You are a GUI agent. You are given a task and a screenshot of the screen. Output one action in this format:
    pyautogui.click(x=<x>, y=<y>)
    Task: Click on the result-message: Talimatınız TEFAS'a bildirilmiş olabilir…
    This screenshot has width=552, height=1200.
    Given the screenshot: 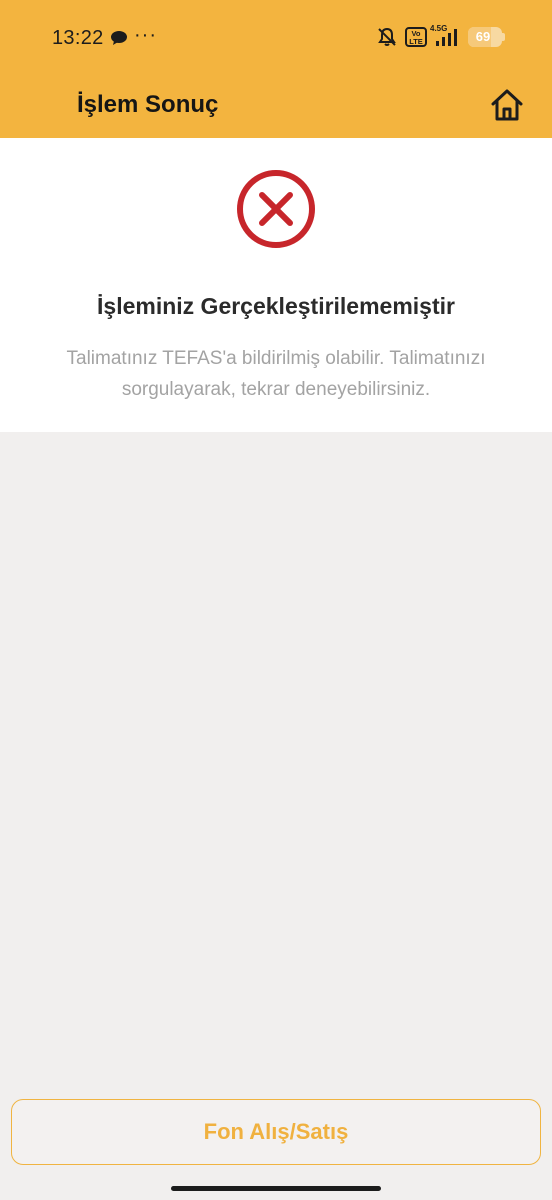 What is the action you would take?
    pyautogui.click(x=276, y=374)
    